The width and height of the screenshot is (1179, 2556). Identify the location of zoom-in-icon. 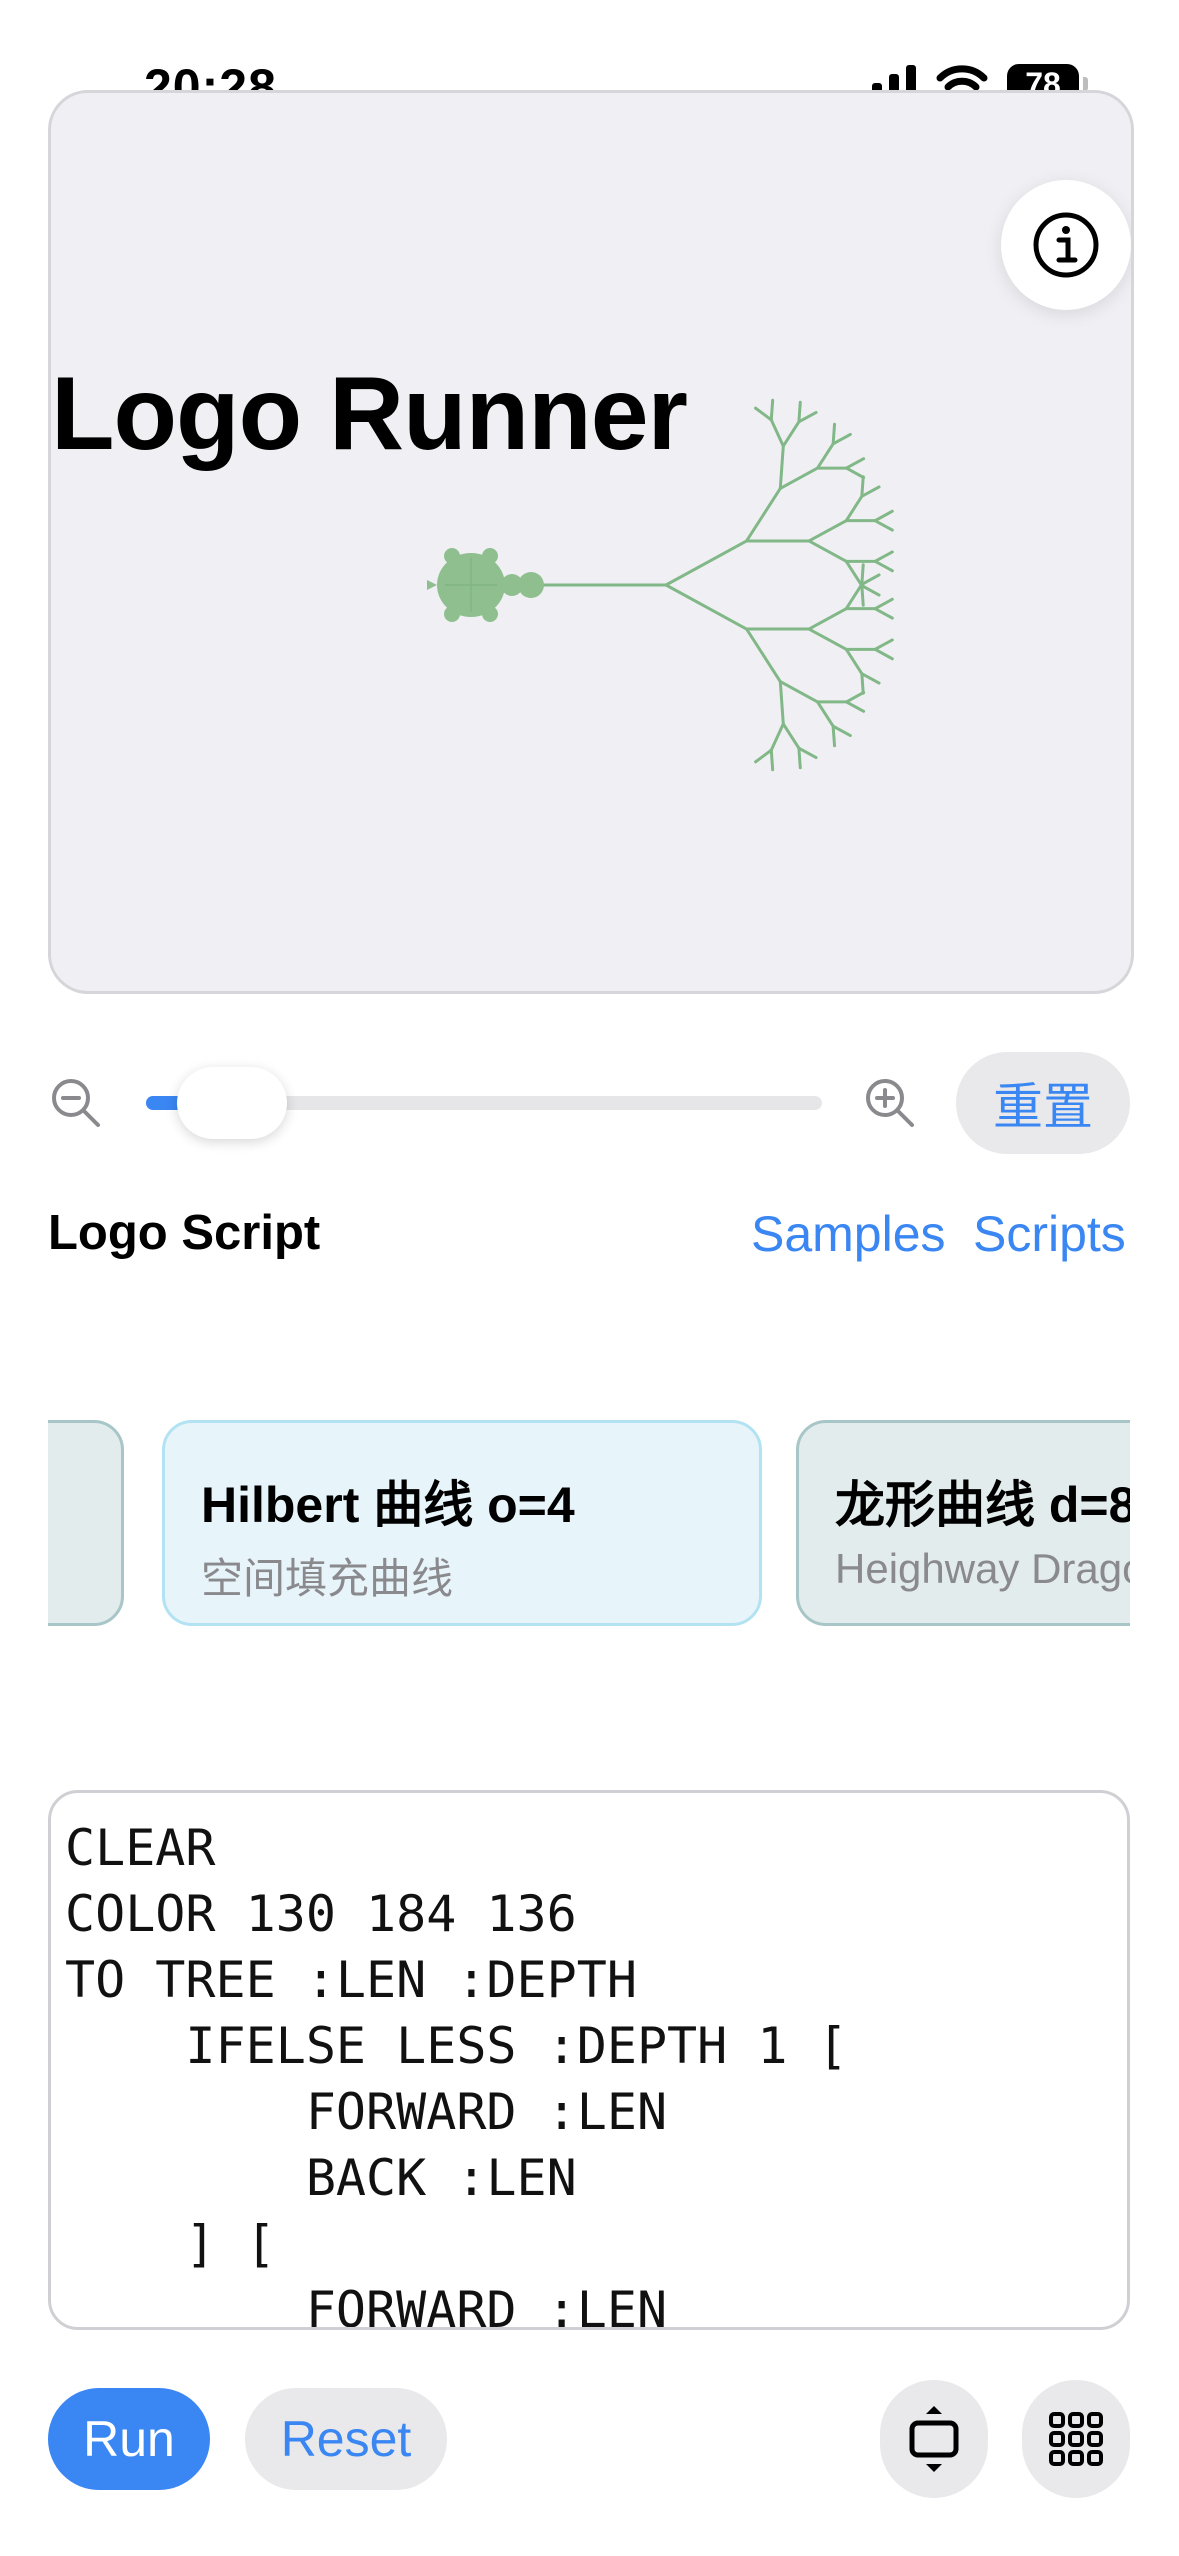
(890, 1103).